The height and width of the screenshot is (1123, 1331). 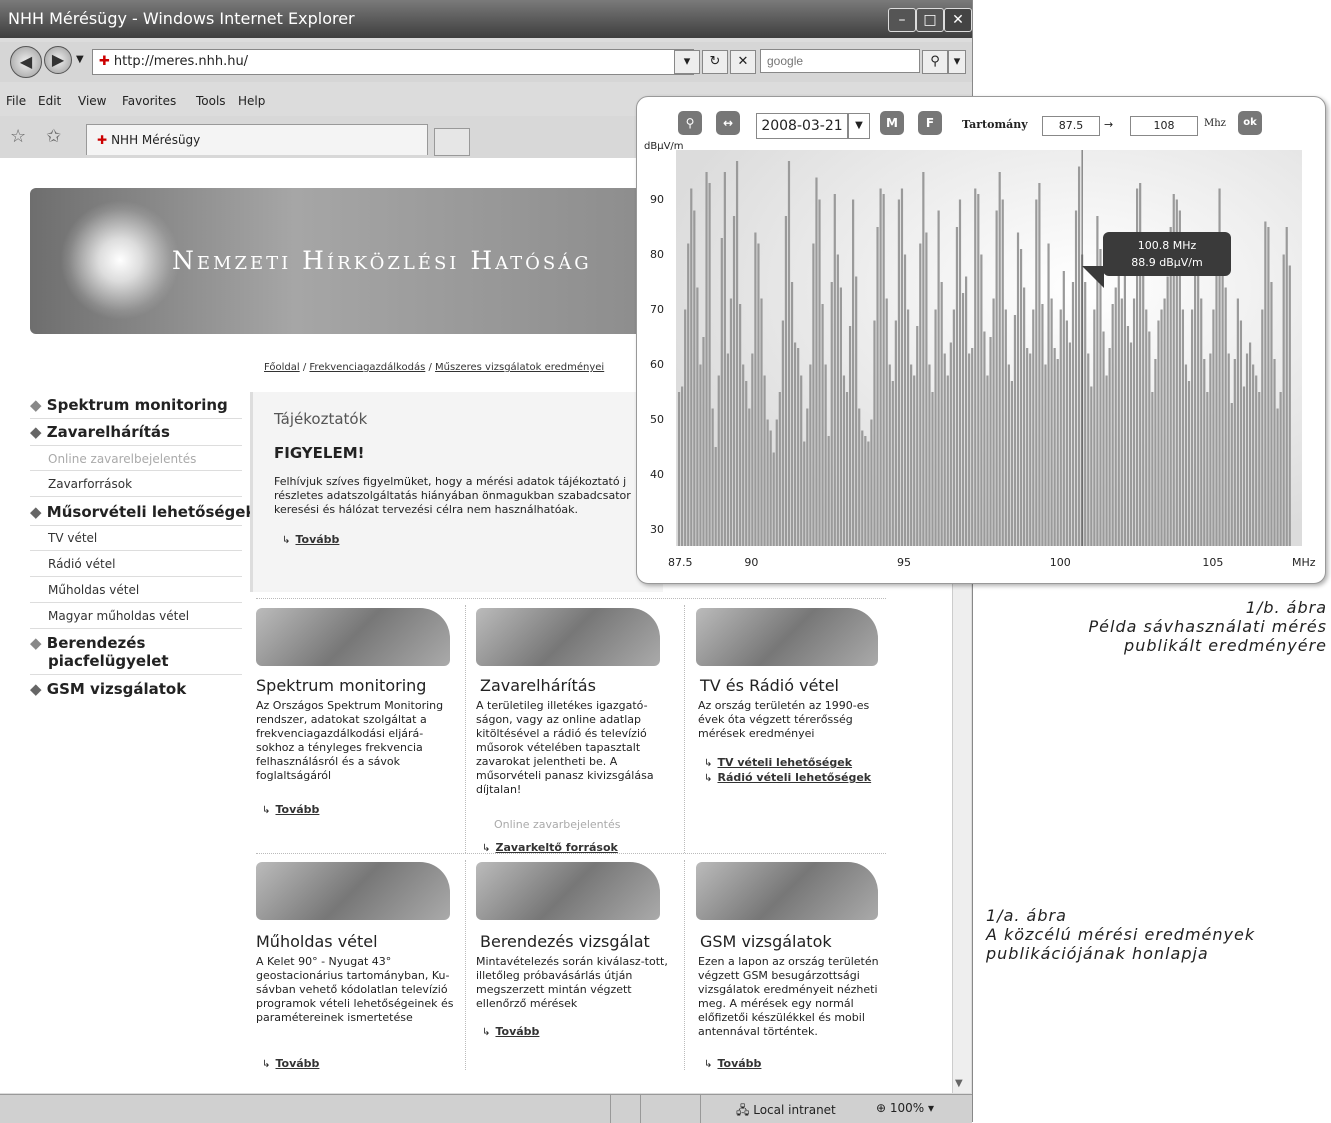 I want to click on menu-help: Help, so click(x=251, y=101).